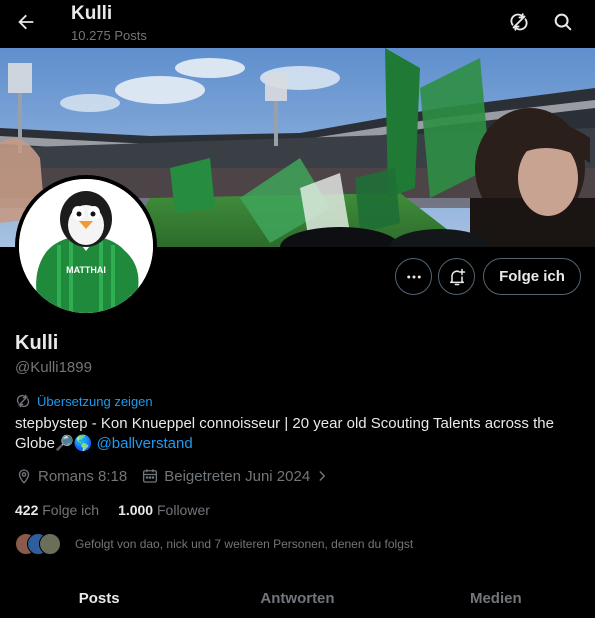  I want to click on translate-link: Übersetzung zeigen, so click(84, 401).